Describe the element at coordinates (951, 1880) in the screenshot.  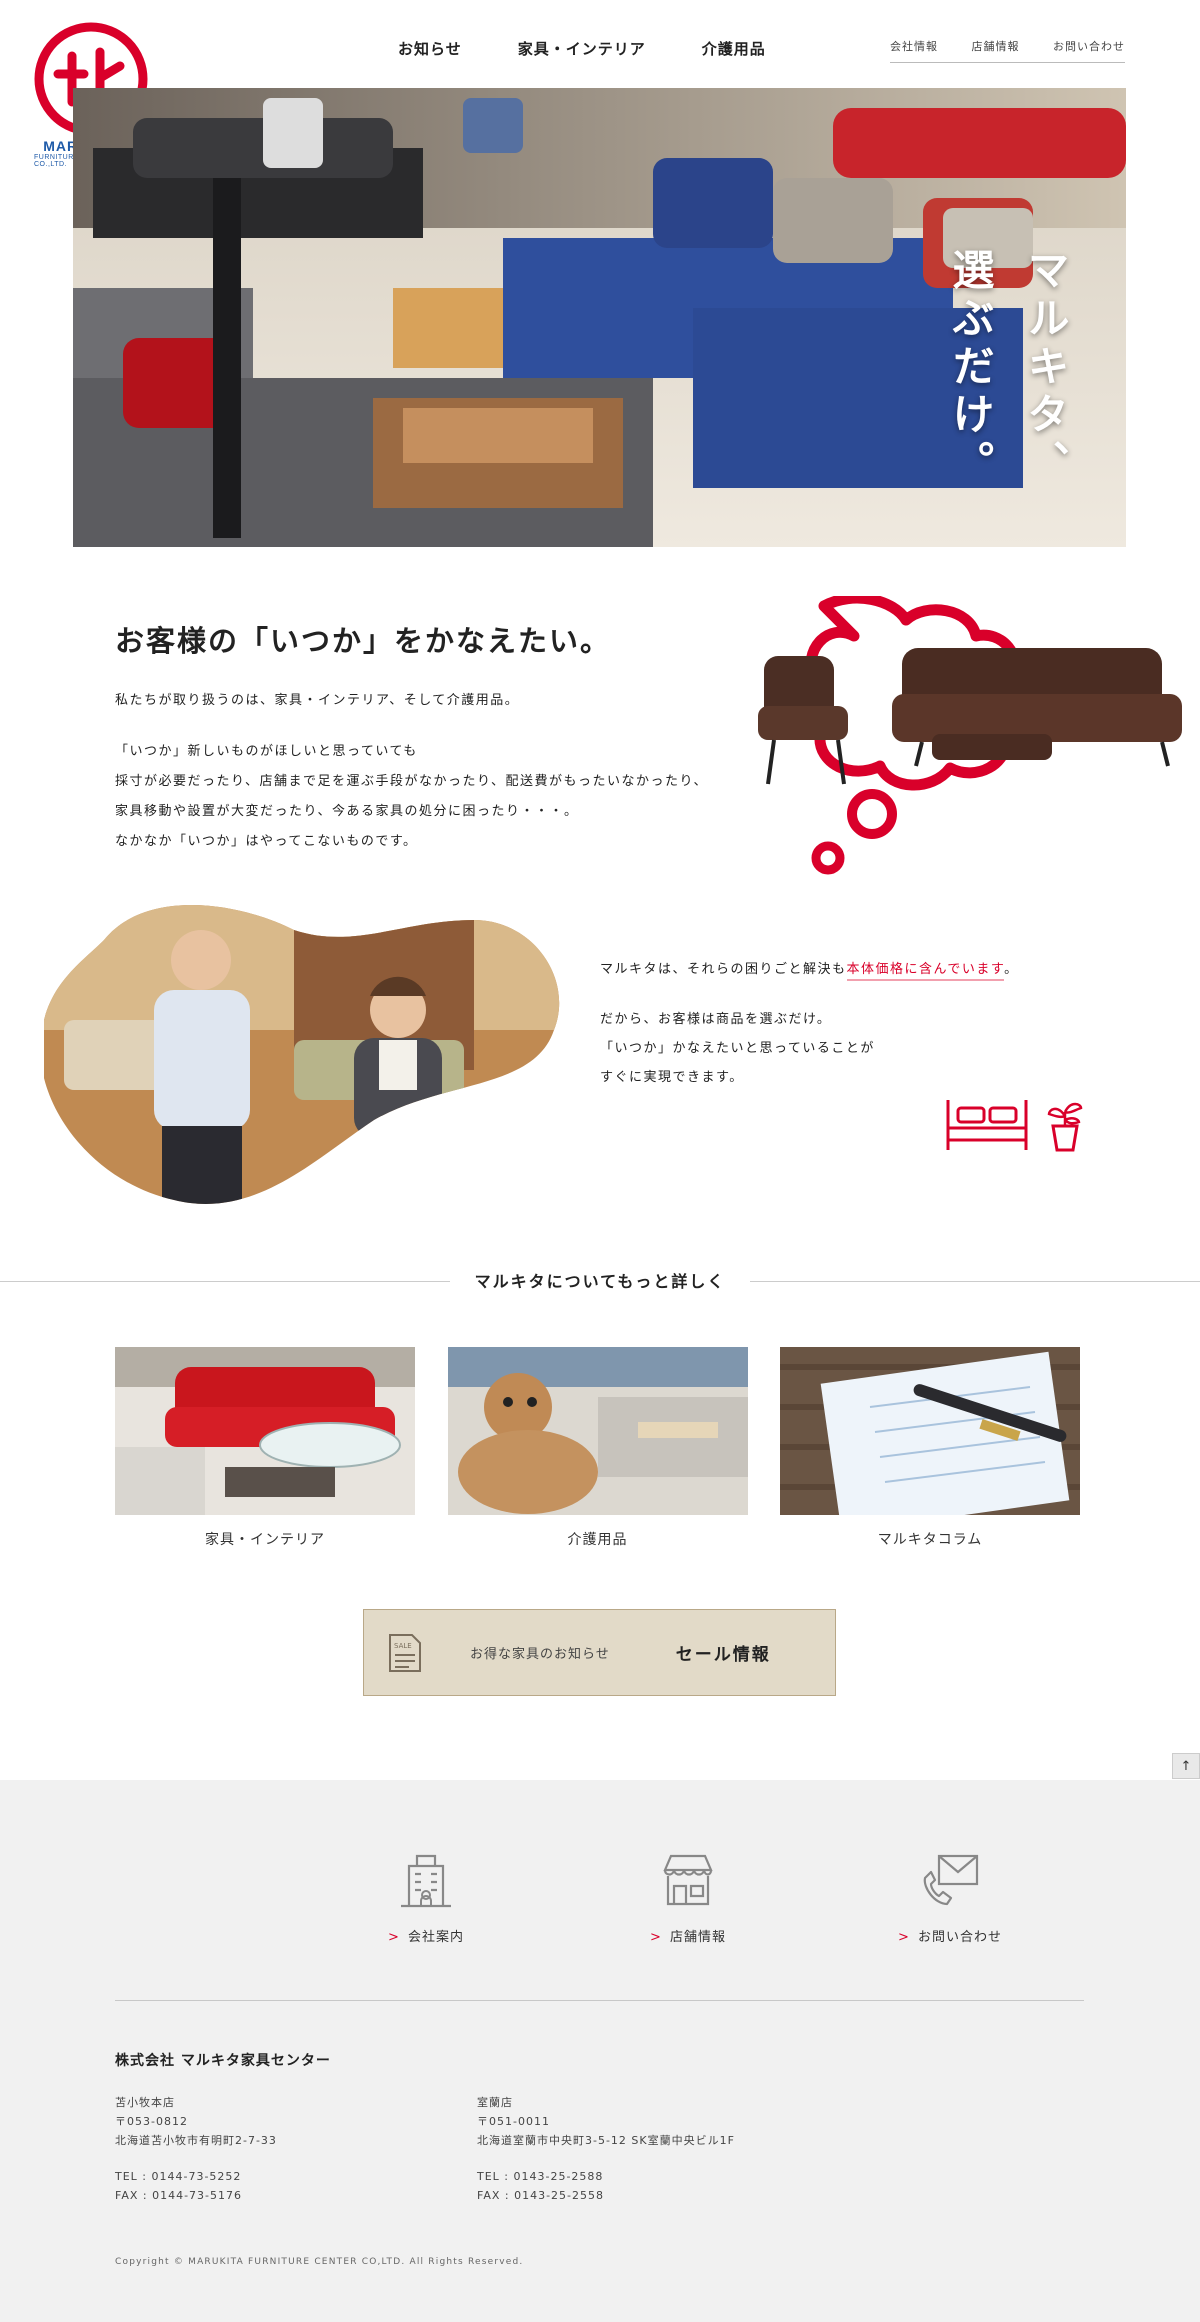
I see `mail-phone-icon` at that location.